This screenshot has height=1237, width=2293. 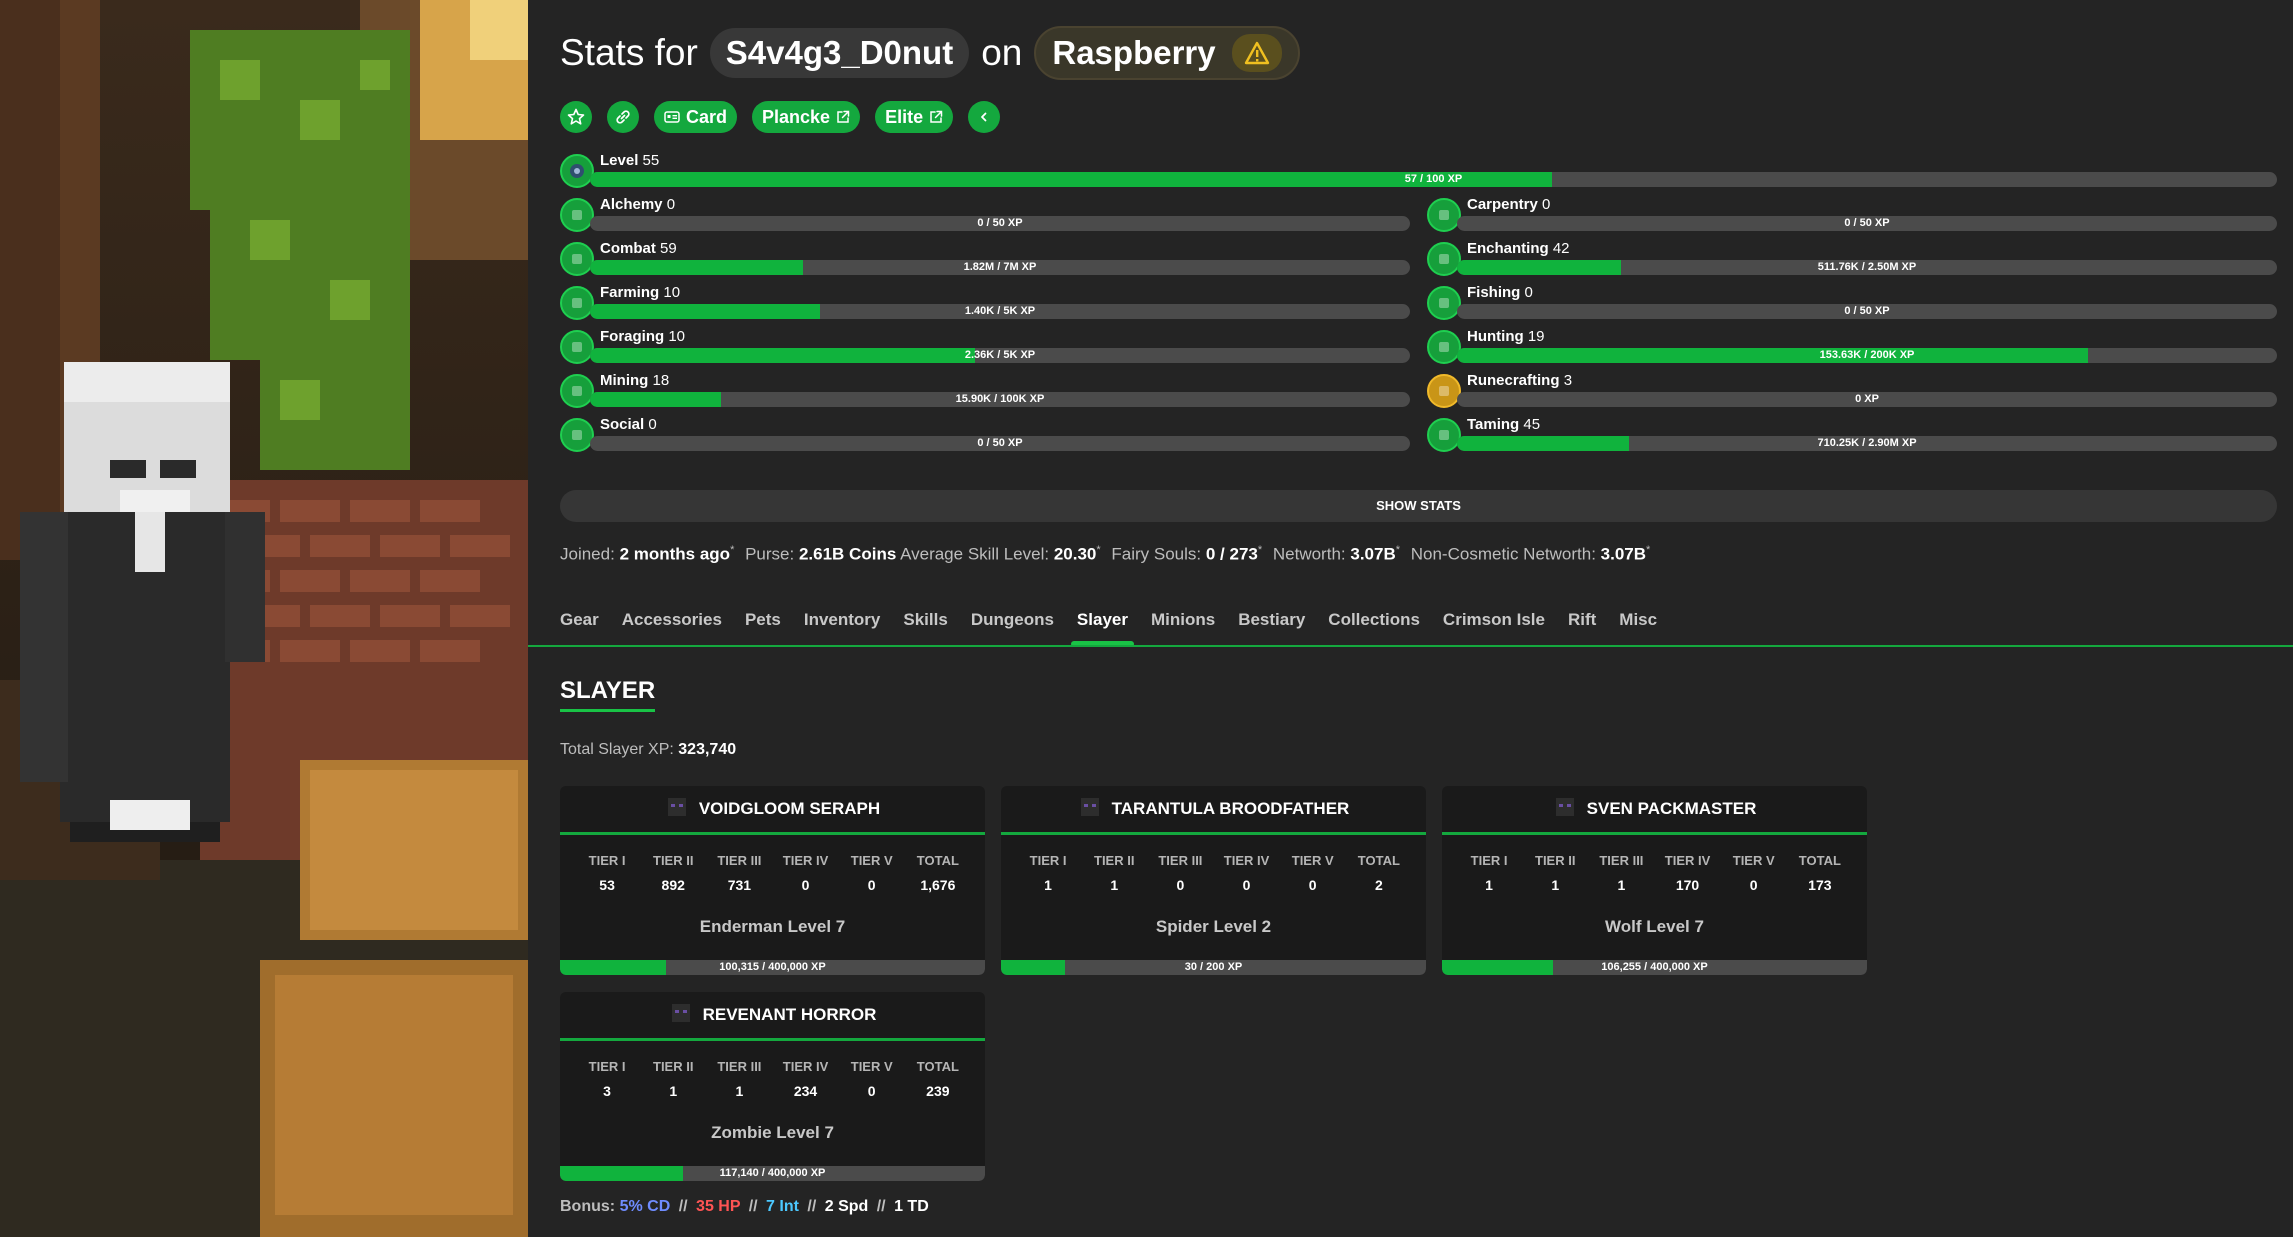 I want to click on slayer-xp-text: 30 / 200 XP, so click(x=1213, y=967).